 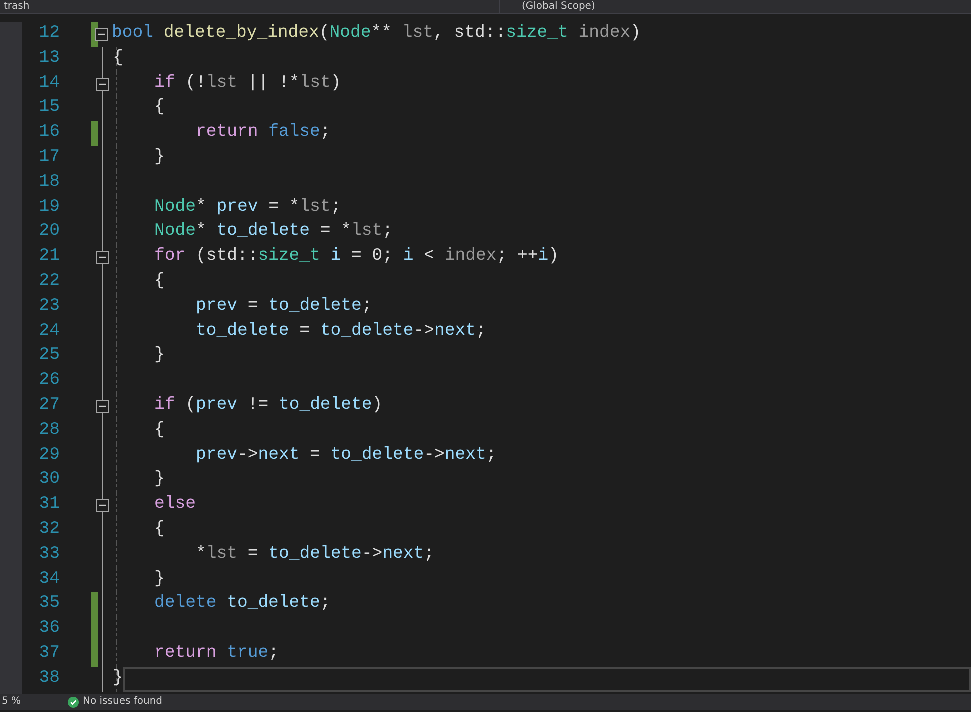 I want to click on line-number: 22, so click(x=49, y=281).